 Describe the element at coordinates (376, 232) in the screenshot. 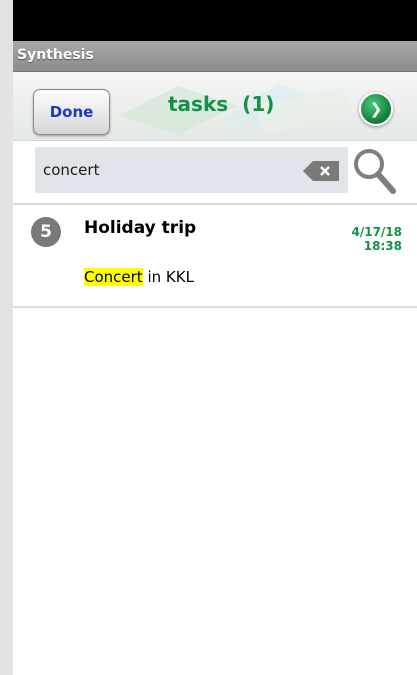

I see `task-date: 4/17/18` at that location.